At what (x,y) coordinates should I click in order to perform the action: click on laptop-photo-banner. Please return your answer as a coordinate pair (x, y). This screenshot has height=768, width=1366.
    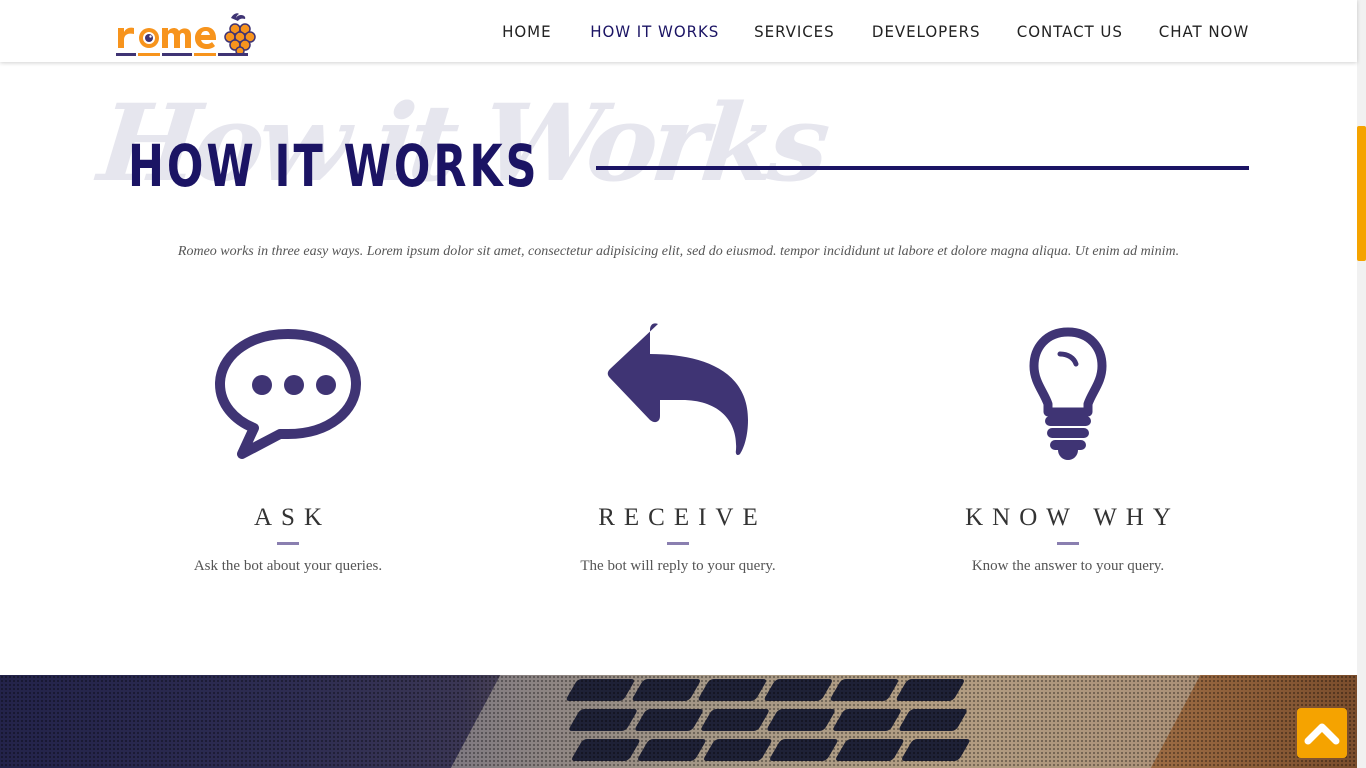
    Looking at the image, I should click on (678, 721).